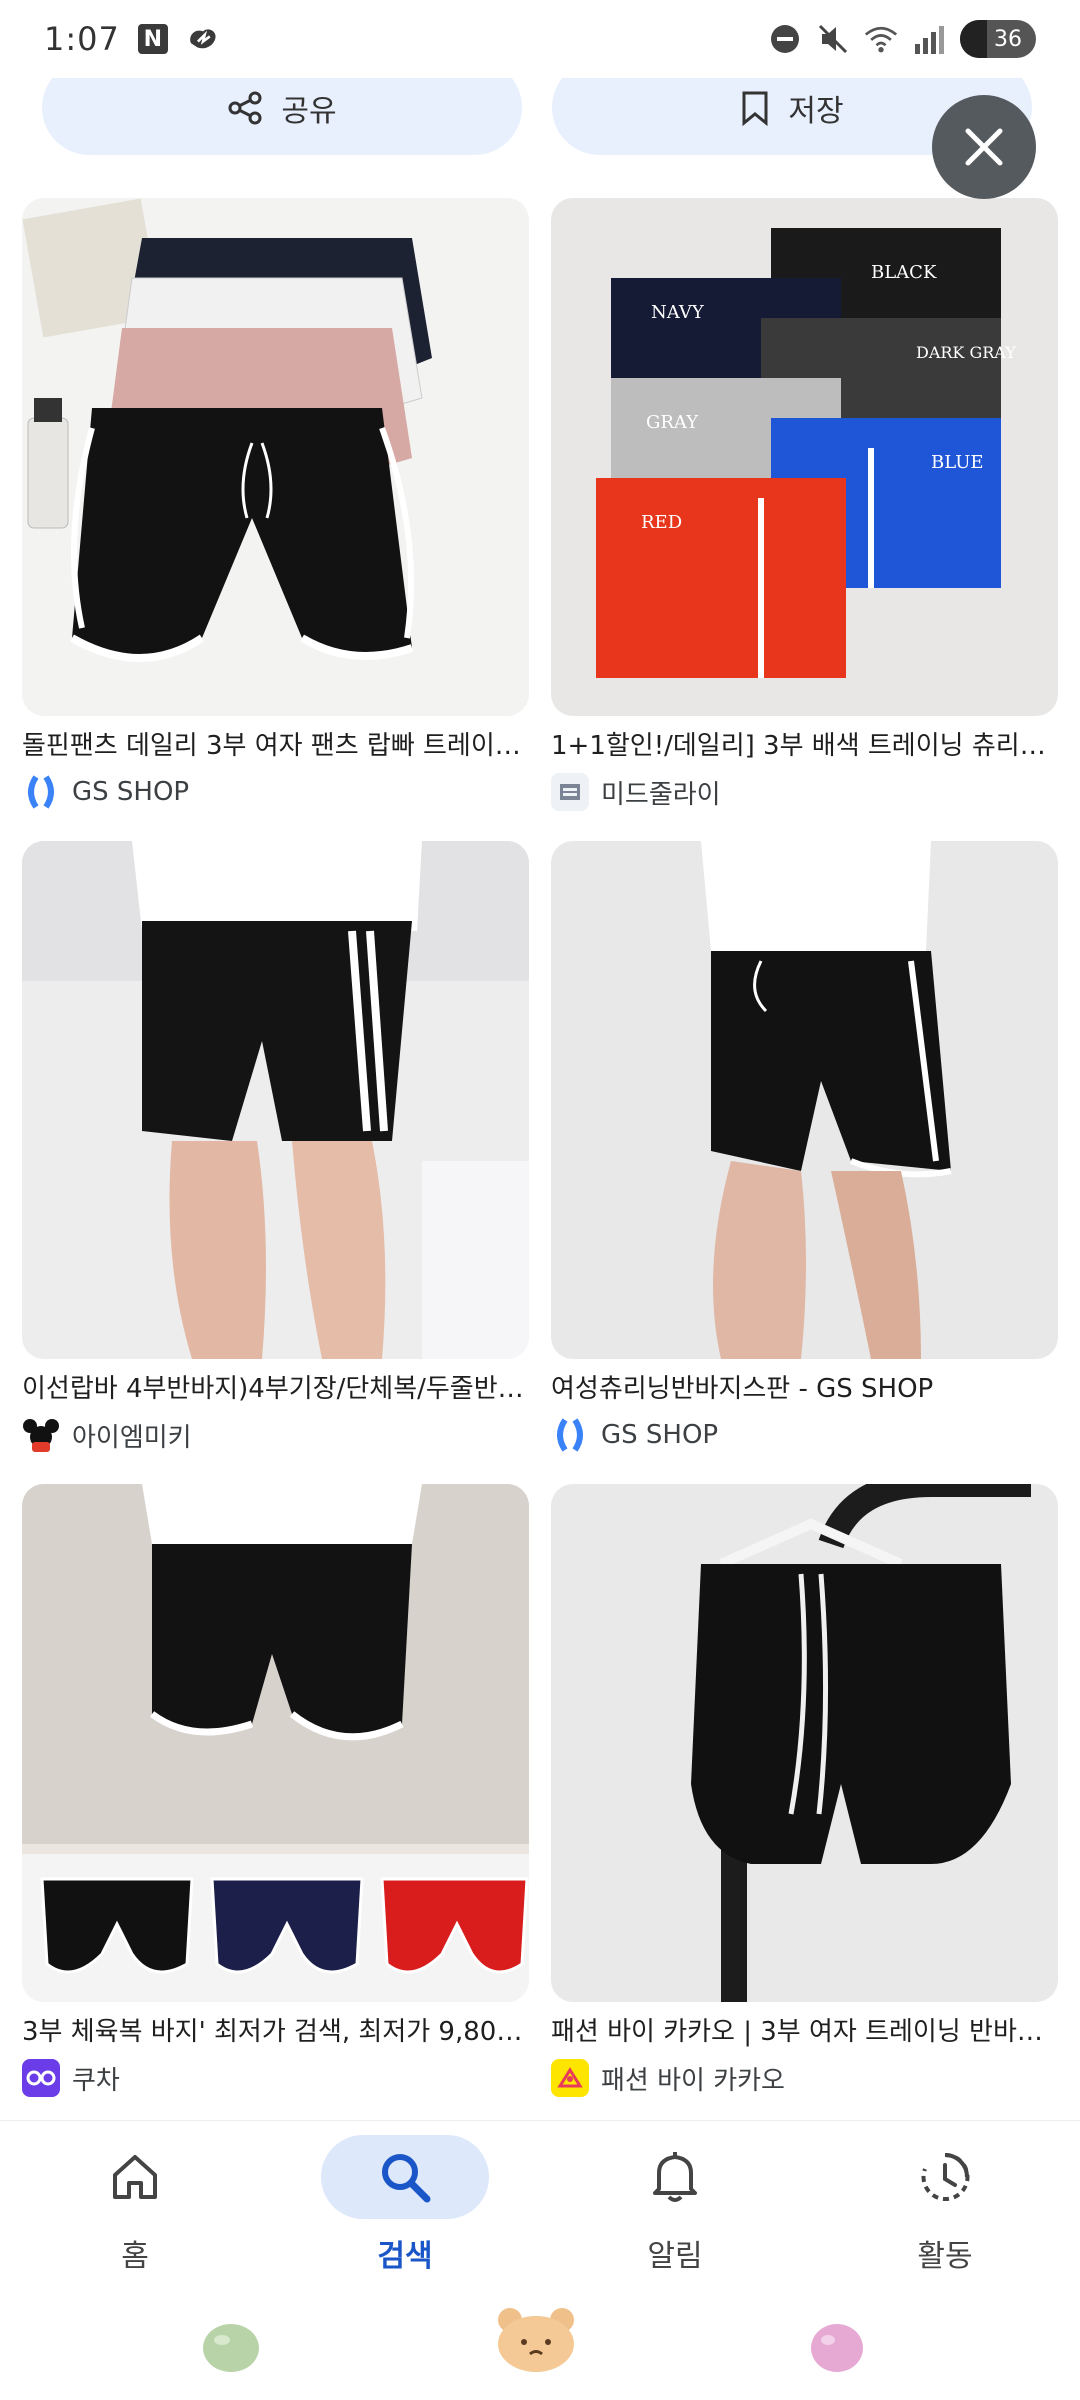 Image resolution: width=1080 pixels, height=2400 pixels. Describe the element at coordinates (661, 522) in the screenshot. I see `red-label: RED` at that location.